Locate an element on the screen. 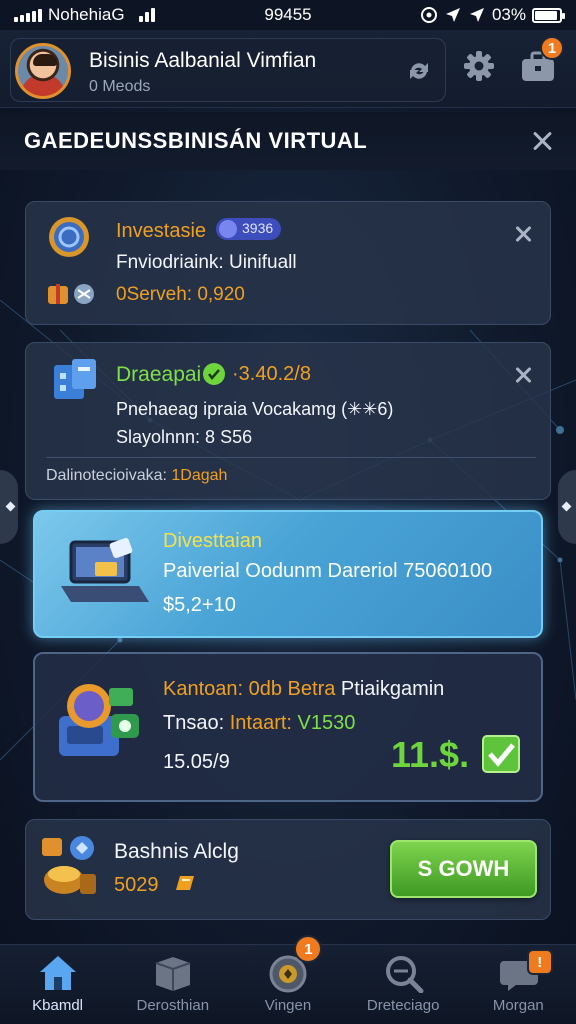 The height and width of the screenshot is (1024, 576). alarm-icon is located at coordinates (428, 15).